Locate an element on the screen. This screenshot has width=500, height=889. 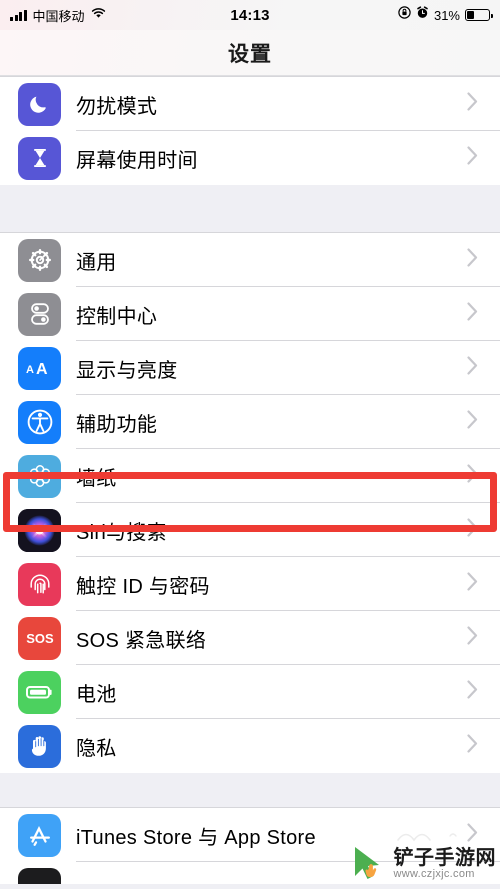
green-cursor-icon is located at coordinates (366, 863).